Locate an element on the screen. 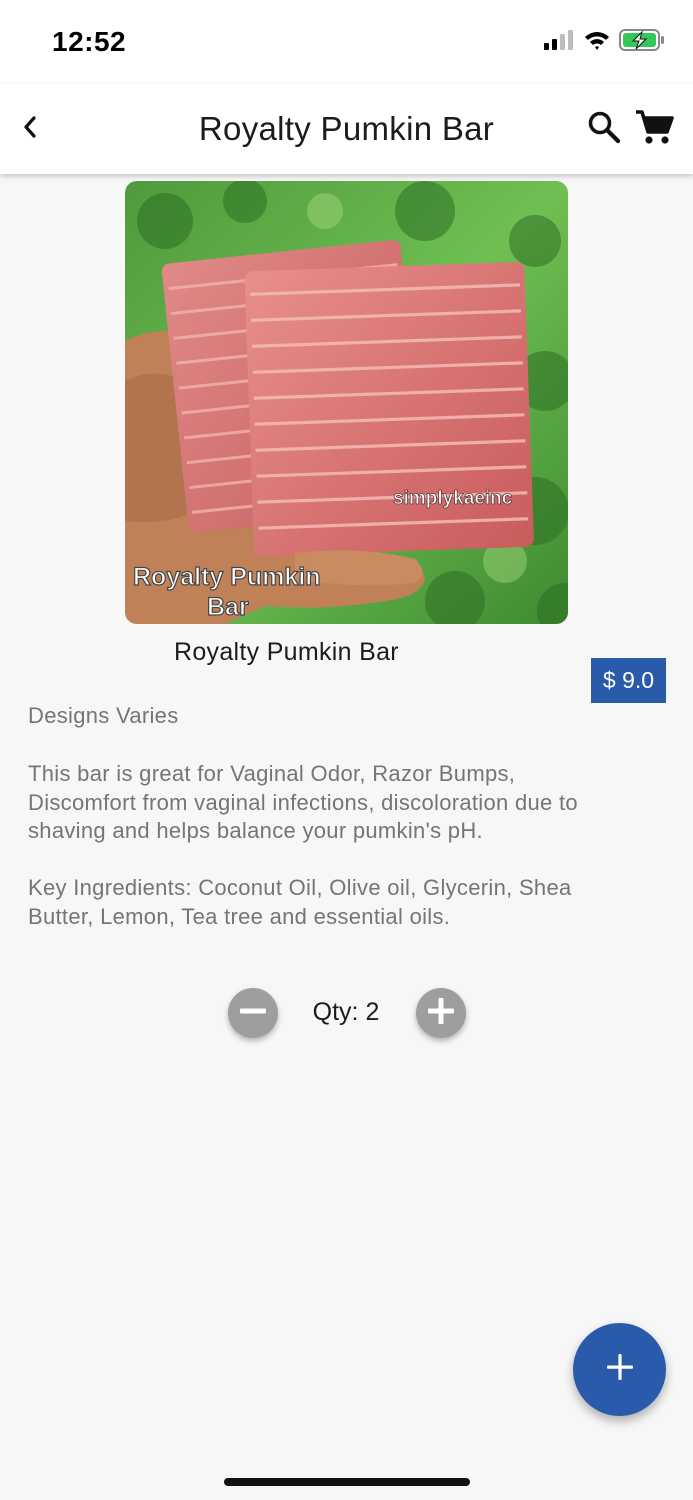  cellular-signal-icon is located at coordinates (559, 42).